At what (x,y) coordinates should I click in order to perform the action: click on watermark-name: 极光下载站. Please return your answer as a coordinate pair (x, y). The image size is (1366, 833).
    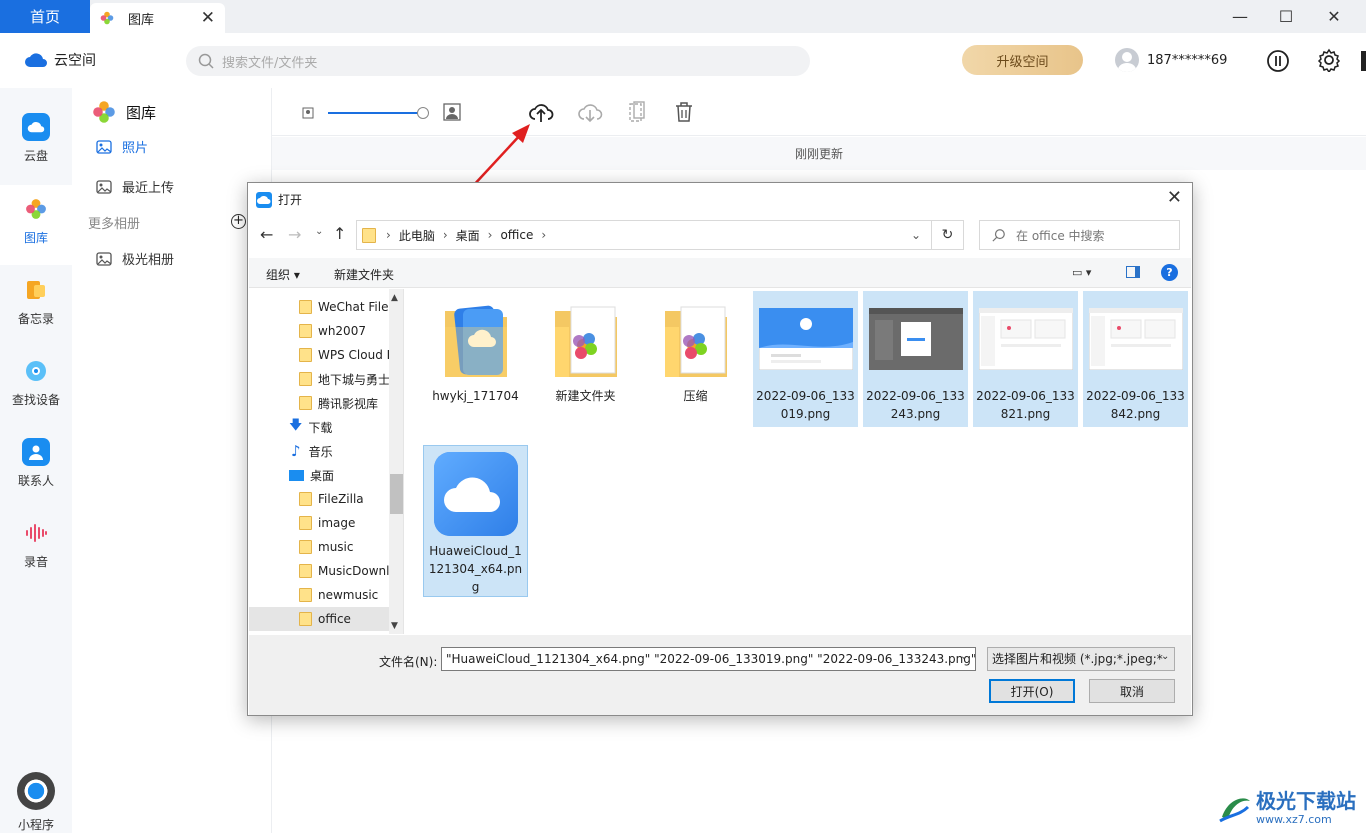
    Looking at the image, I should click on (1306, 801).